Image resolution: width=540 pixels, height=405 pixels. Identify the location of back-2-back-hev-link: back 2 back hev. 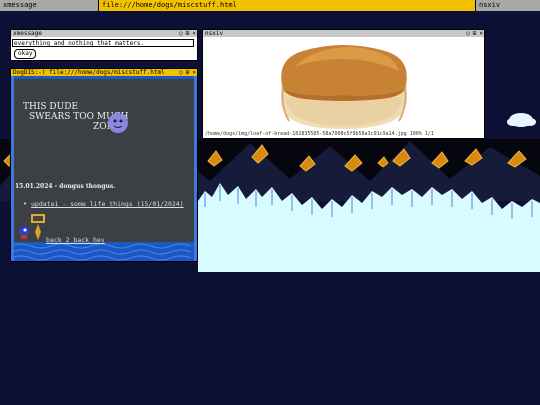
(75, 240).